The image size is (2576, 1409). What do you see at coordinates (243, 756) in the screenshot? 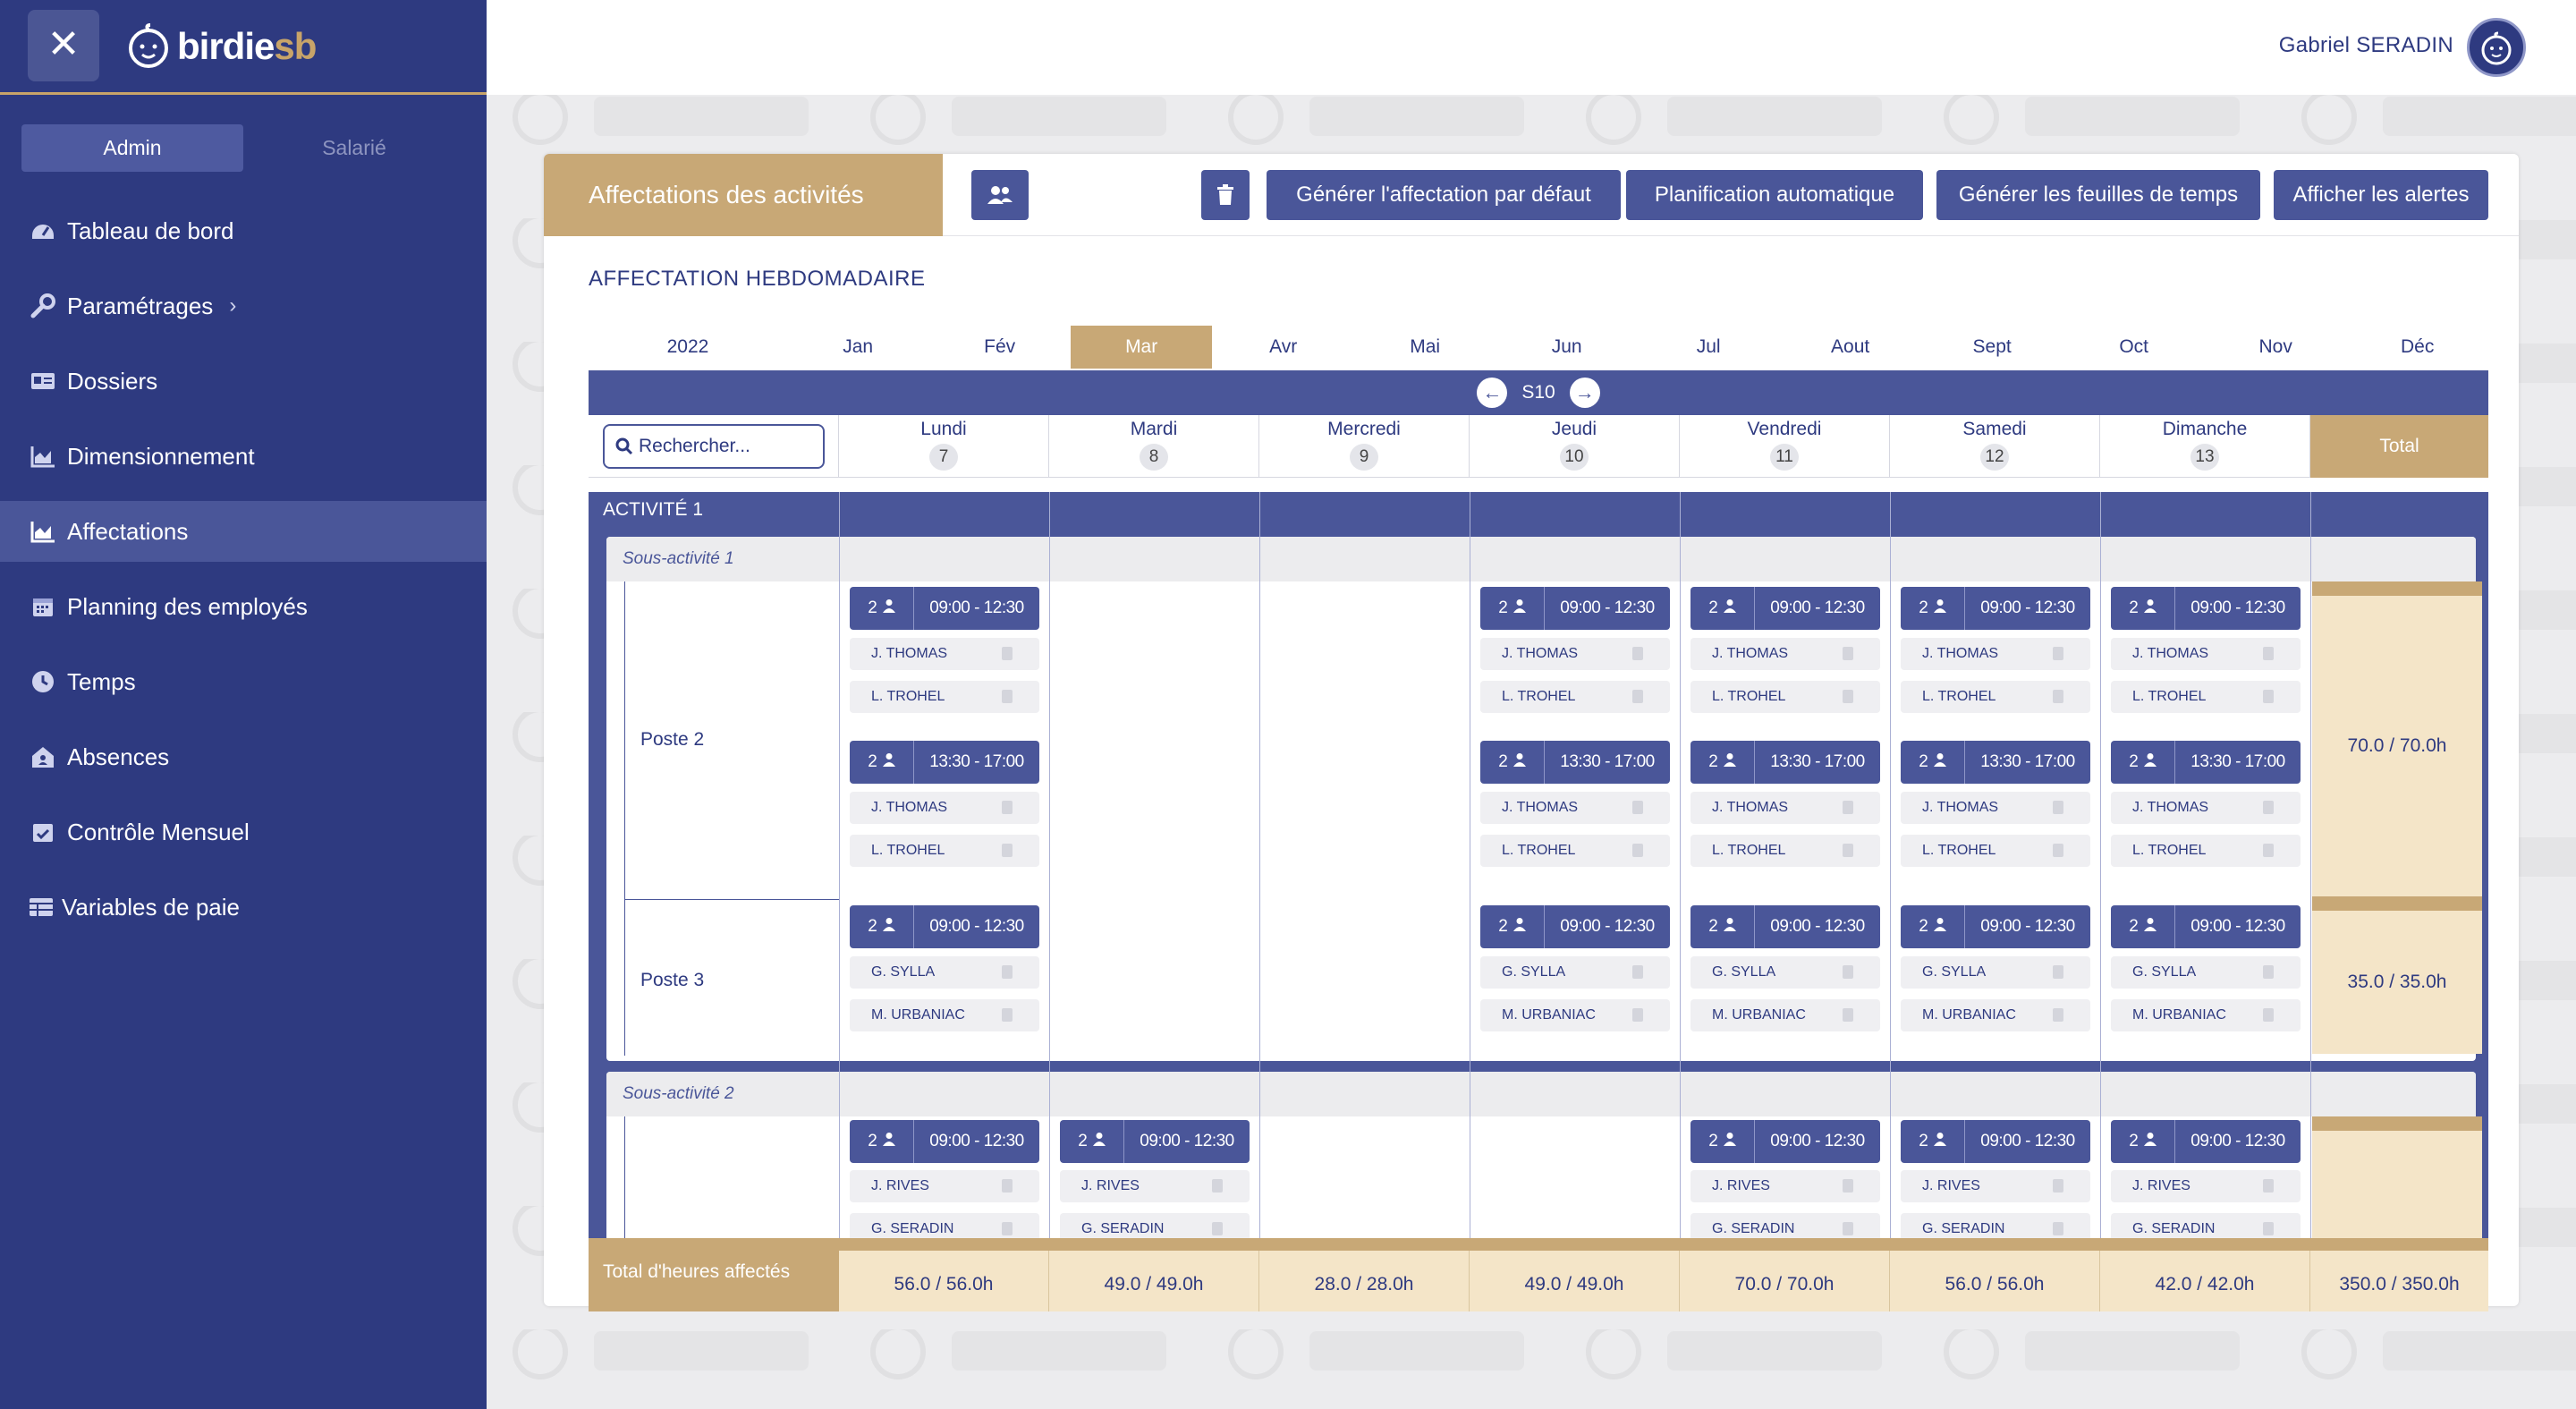
I see `sidebar-item-absences: Absences` at bounding box center [243, 756].